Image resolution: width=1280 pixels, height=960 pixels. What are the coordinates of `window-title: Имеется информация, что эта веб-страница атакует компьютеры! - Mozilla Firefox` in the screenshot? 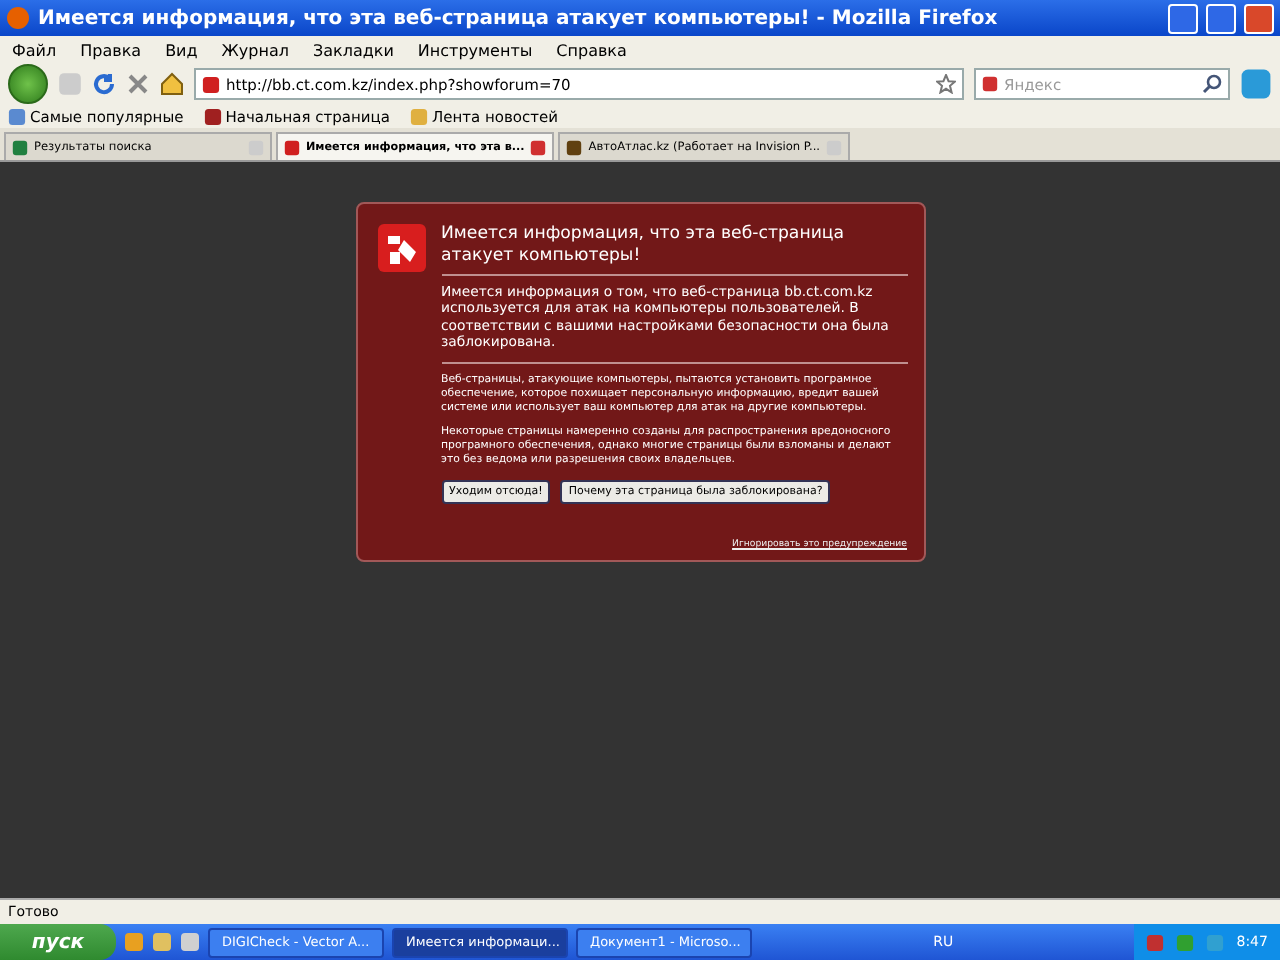 It's located at (519, 18).